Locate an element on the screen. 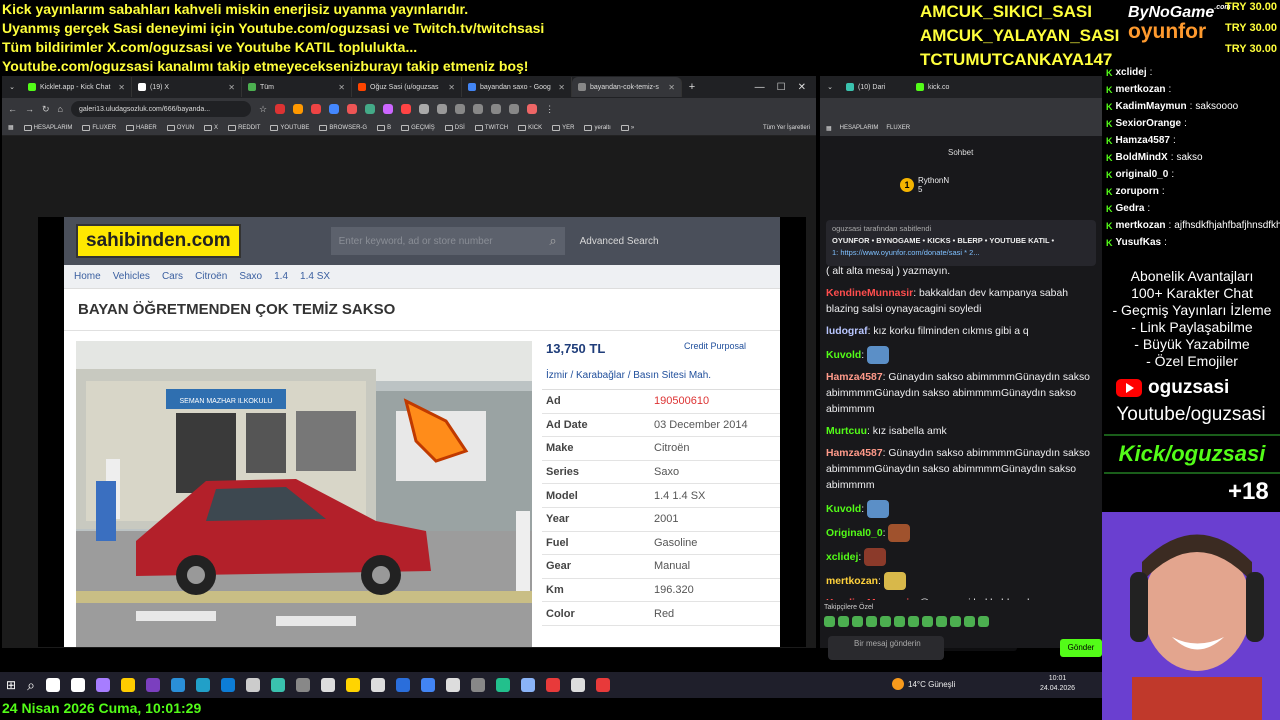 The image size is (1280, 720). bookmark: GEÇMİŞ is located at coordinates (418, 127).